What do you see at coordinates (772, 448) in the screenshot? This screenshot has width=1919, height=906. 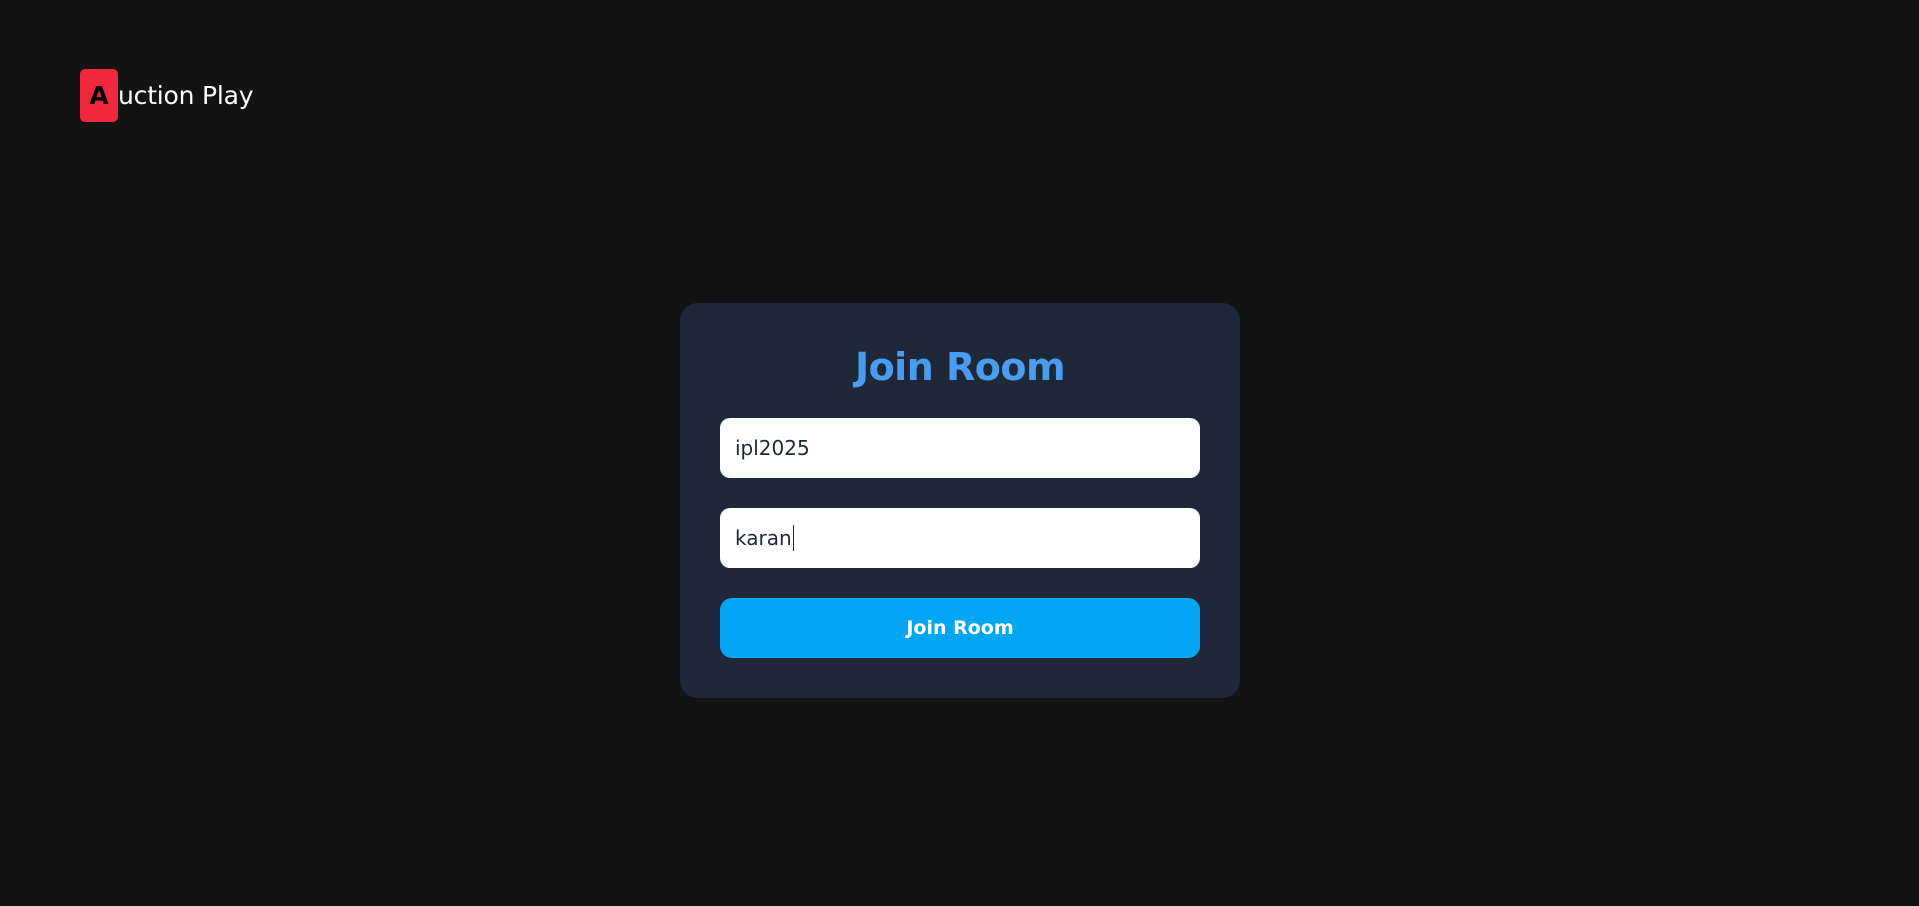 I see `room-code-value: ipl2025` at bounding box center [772, 448].